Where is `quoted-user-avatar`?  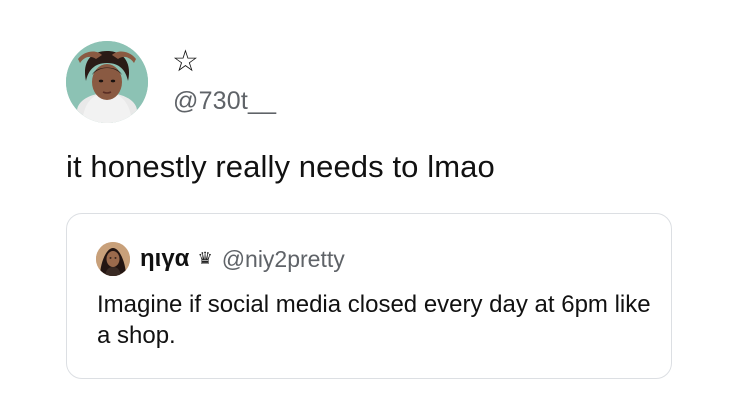
quoted-user-avatar is located at coordinates (113, 259).